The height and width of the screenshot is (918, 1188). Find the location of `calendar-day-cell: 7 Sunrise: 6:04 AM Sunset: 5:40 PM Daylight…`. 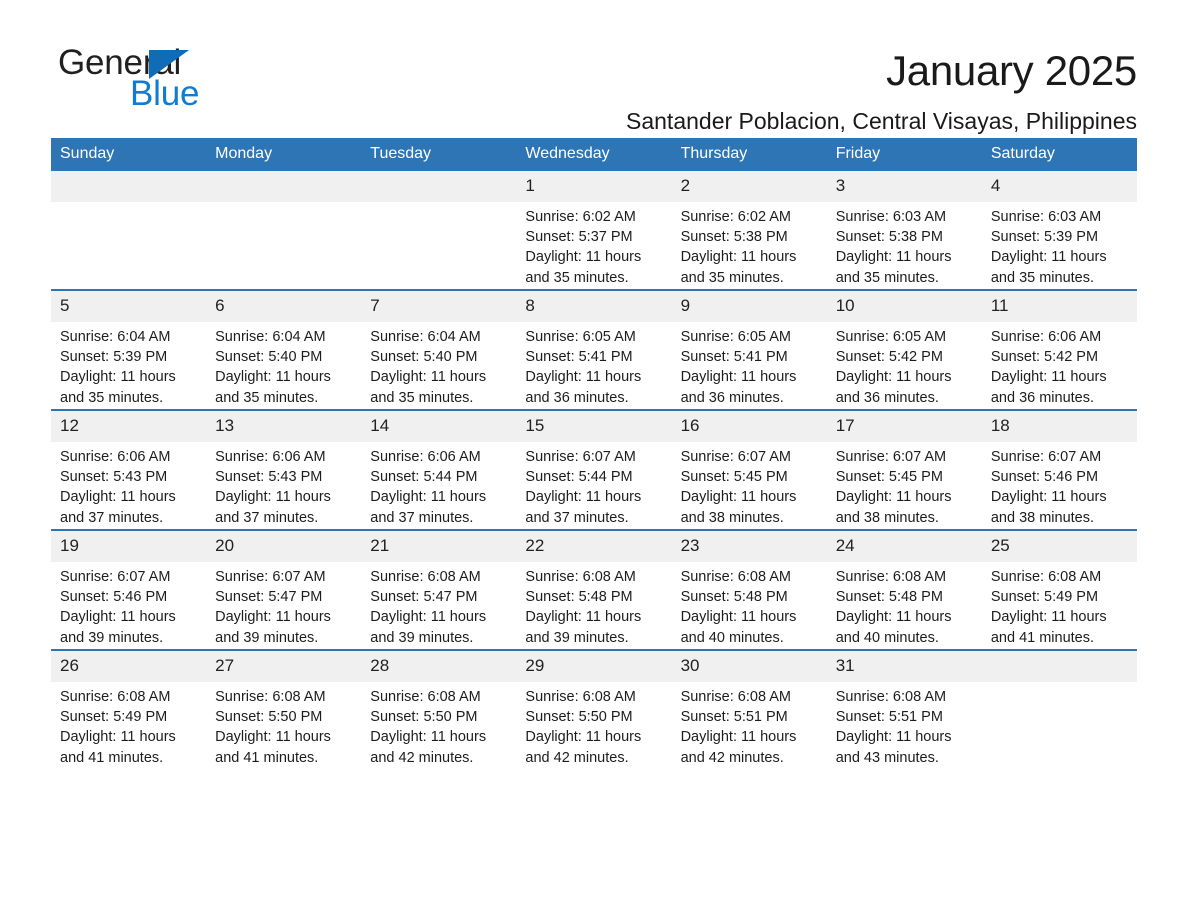

calendar-day-cell: 7 Sunrise: 6:04 AM Sunset: 5:40 PM Daylight… is located at coordinates (439, 349).